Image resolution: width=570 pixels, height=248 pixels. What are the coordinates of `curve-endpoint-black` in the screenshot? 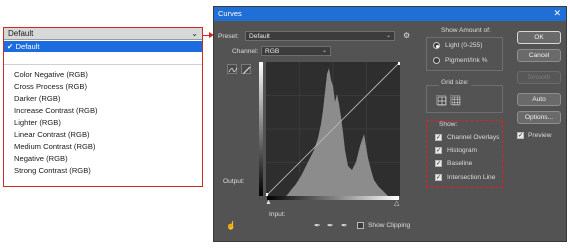 It's located at (267, 194).